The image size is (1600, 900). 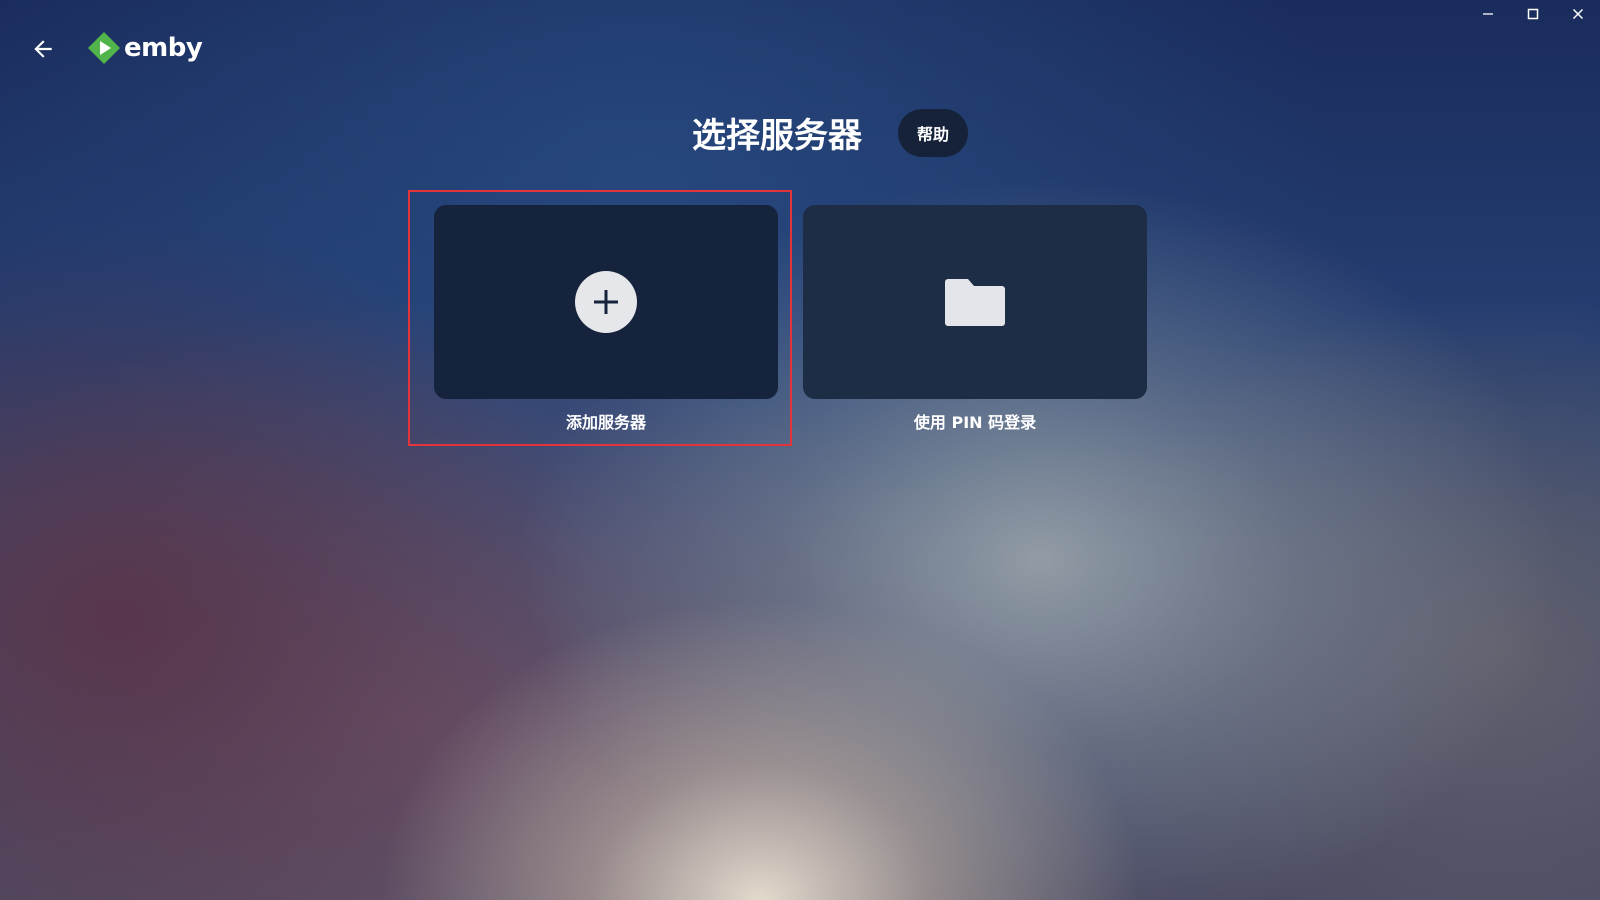 I want to click on page-header: 选择服务器 帮助, so click(x=800, y=132).